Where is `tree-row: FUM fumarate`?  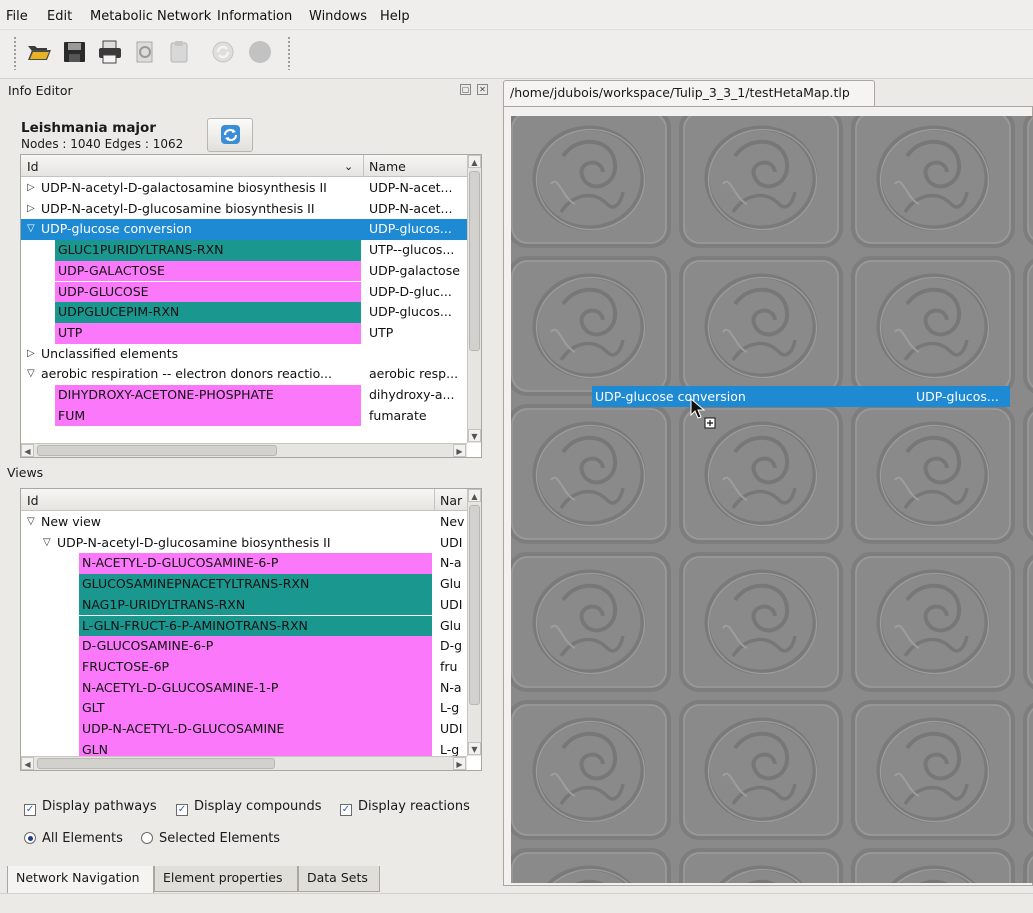 tree-row: FUM fumarate is located at coordinates (244, 416).